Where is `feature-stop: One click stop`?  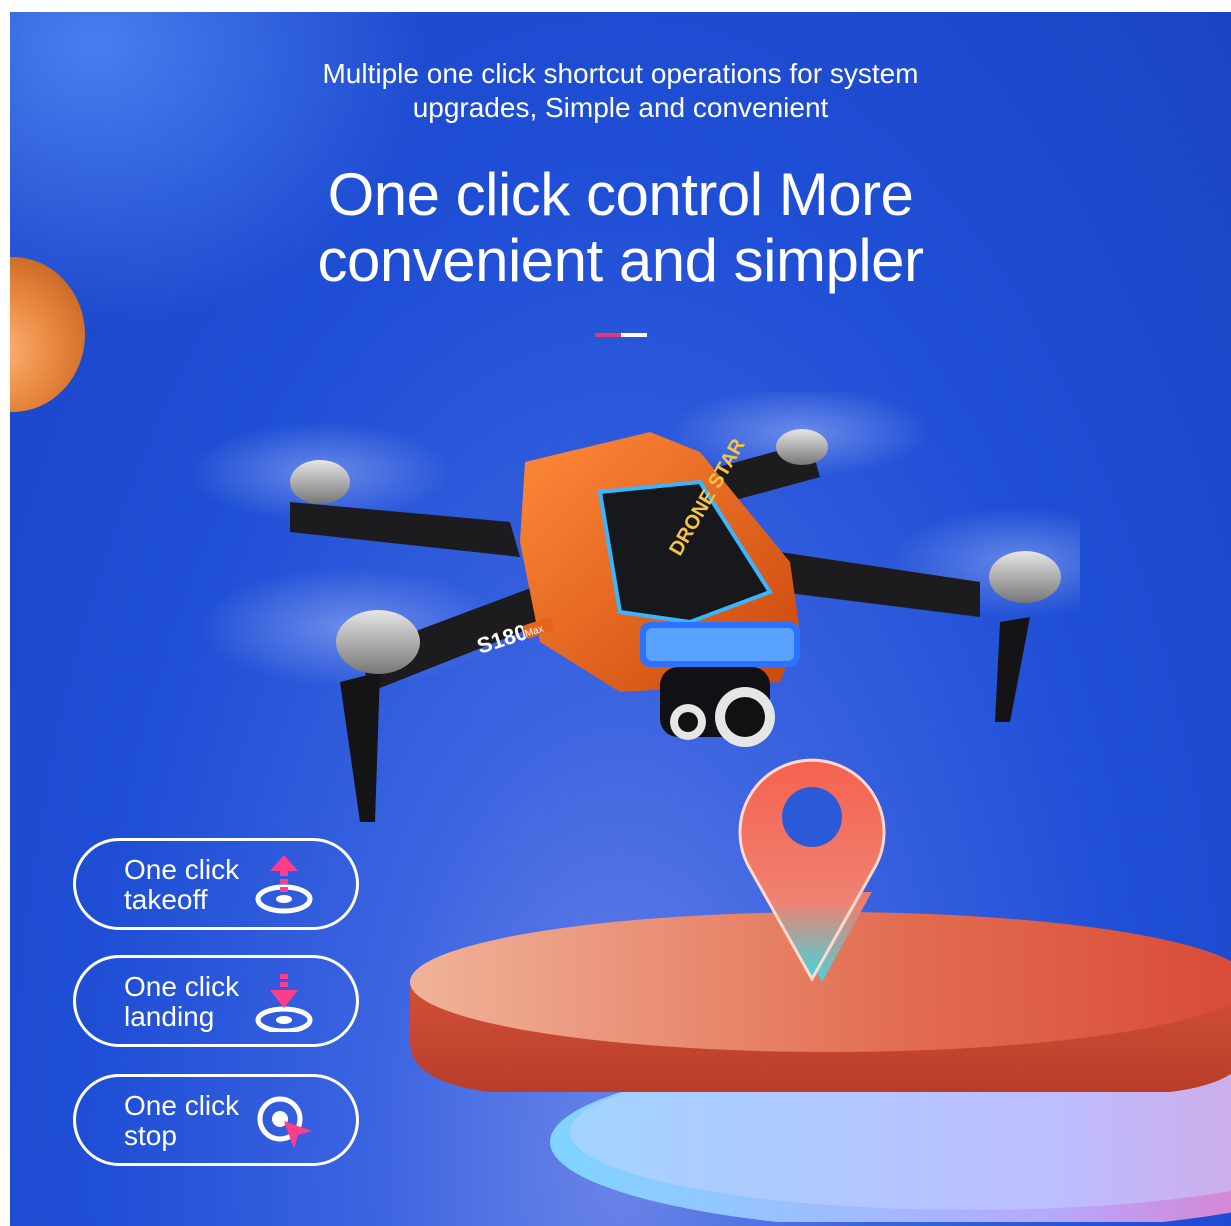
feature-stop: One click stop is located at coordinates (216, 1120).